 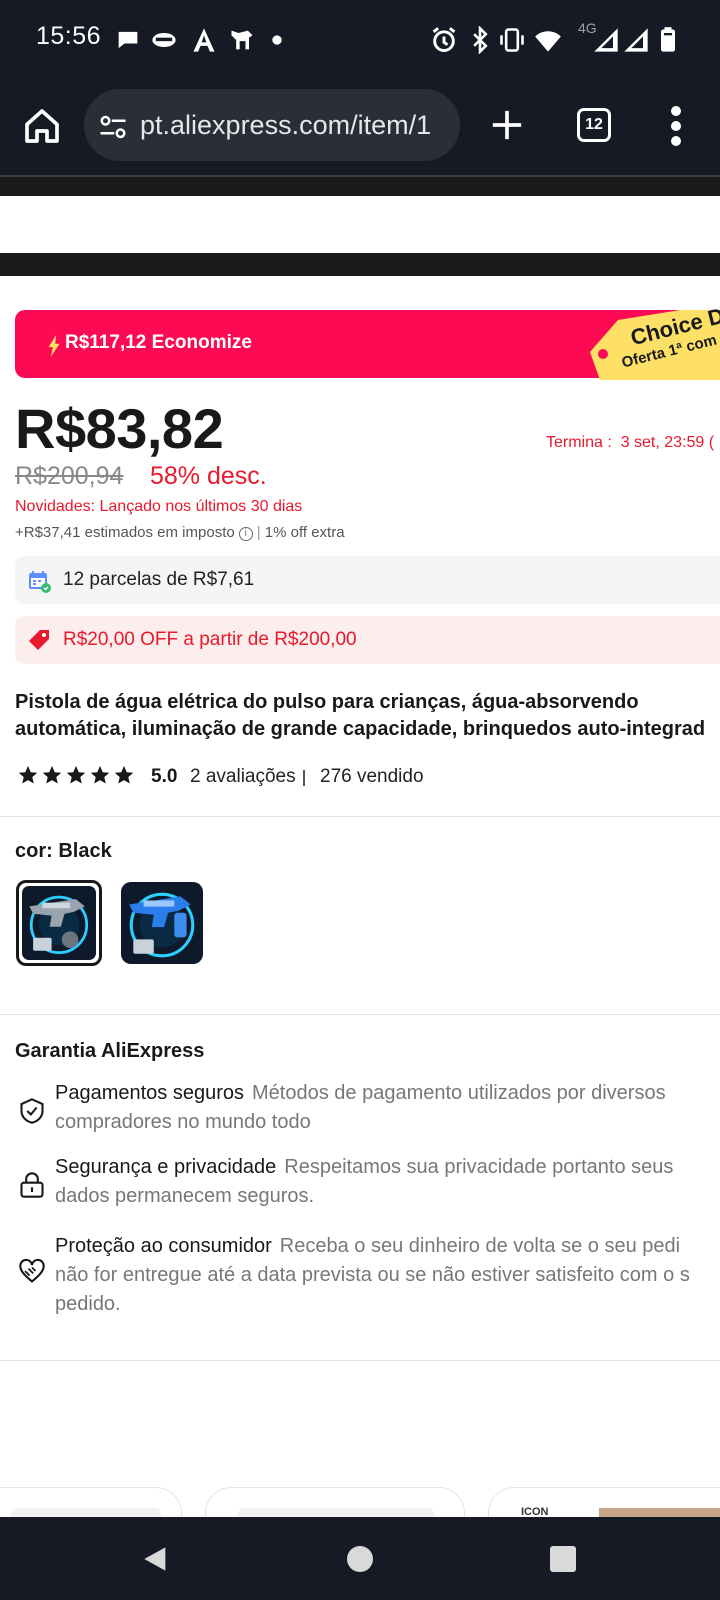 I want to click on original-price: R$200,94, so click(x=69, y=476).